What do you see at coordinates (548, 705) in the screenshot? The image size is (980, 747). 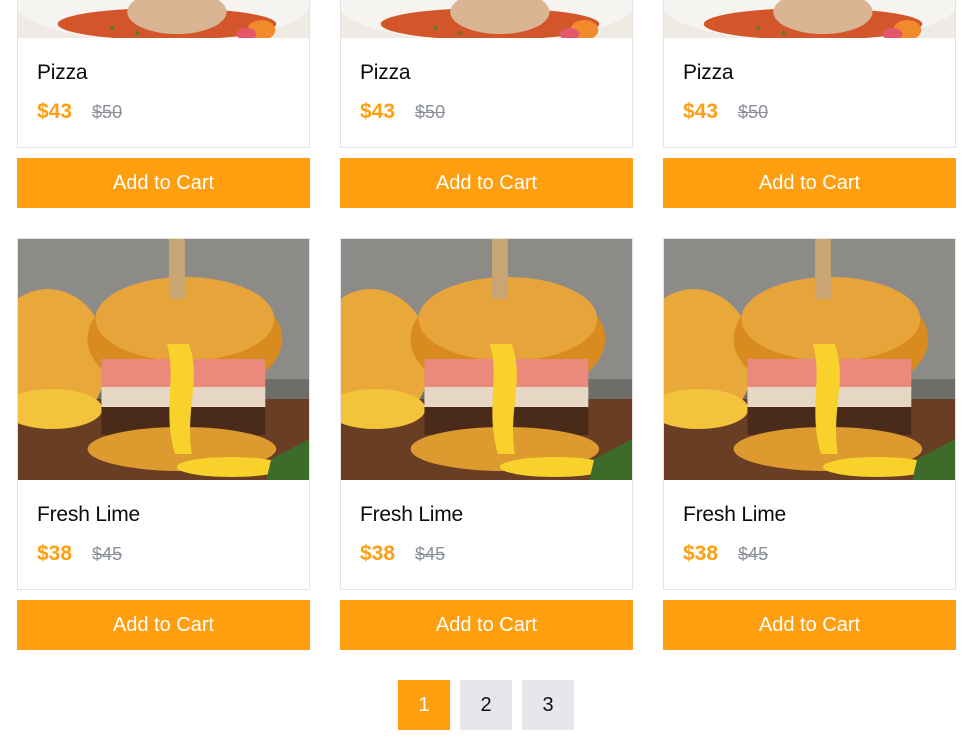 I see `page-button-3: 3` at bounding box center [548, 705].